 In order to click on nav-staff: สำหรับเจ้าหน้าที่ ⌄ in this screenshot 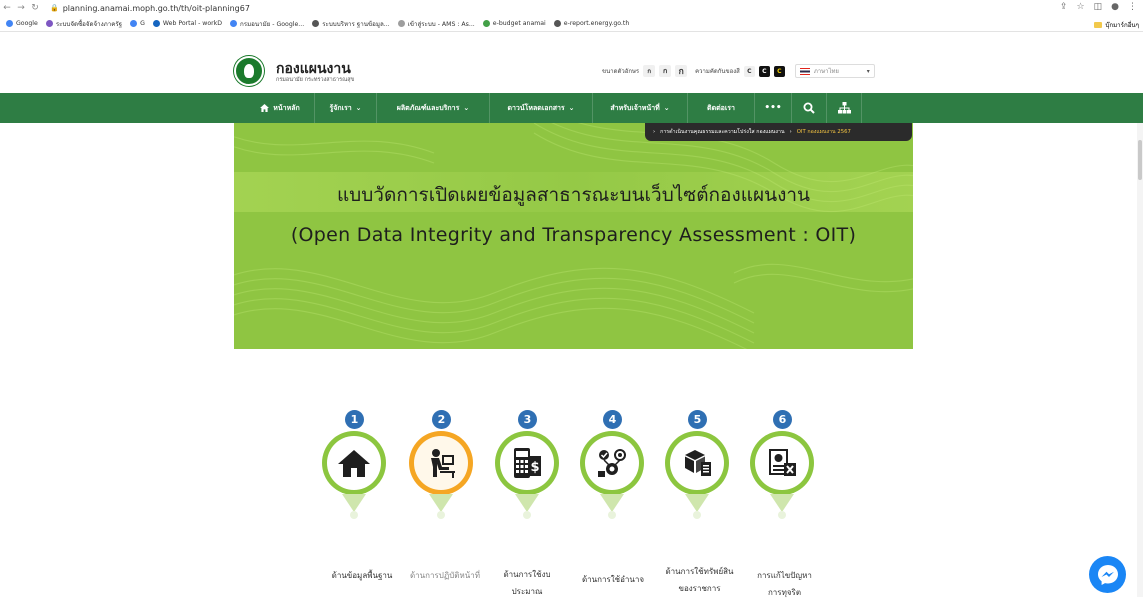, I will do `click(640, 108)`.